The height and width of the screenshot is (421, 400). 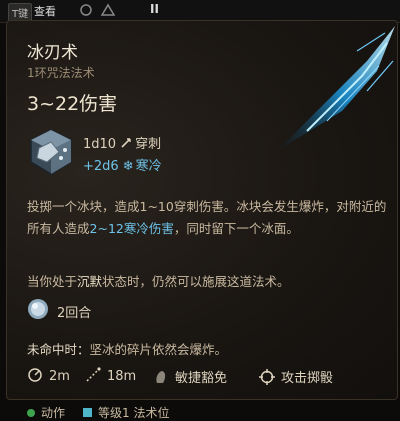 I want to click on aoe-stat: 18m, so click(x=110, y=375).